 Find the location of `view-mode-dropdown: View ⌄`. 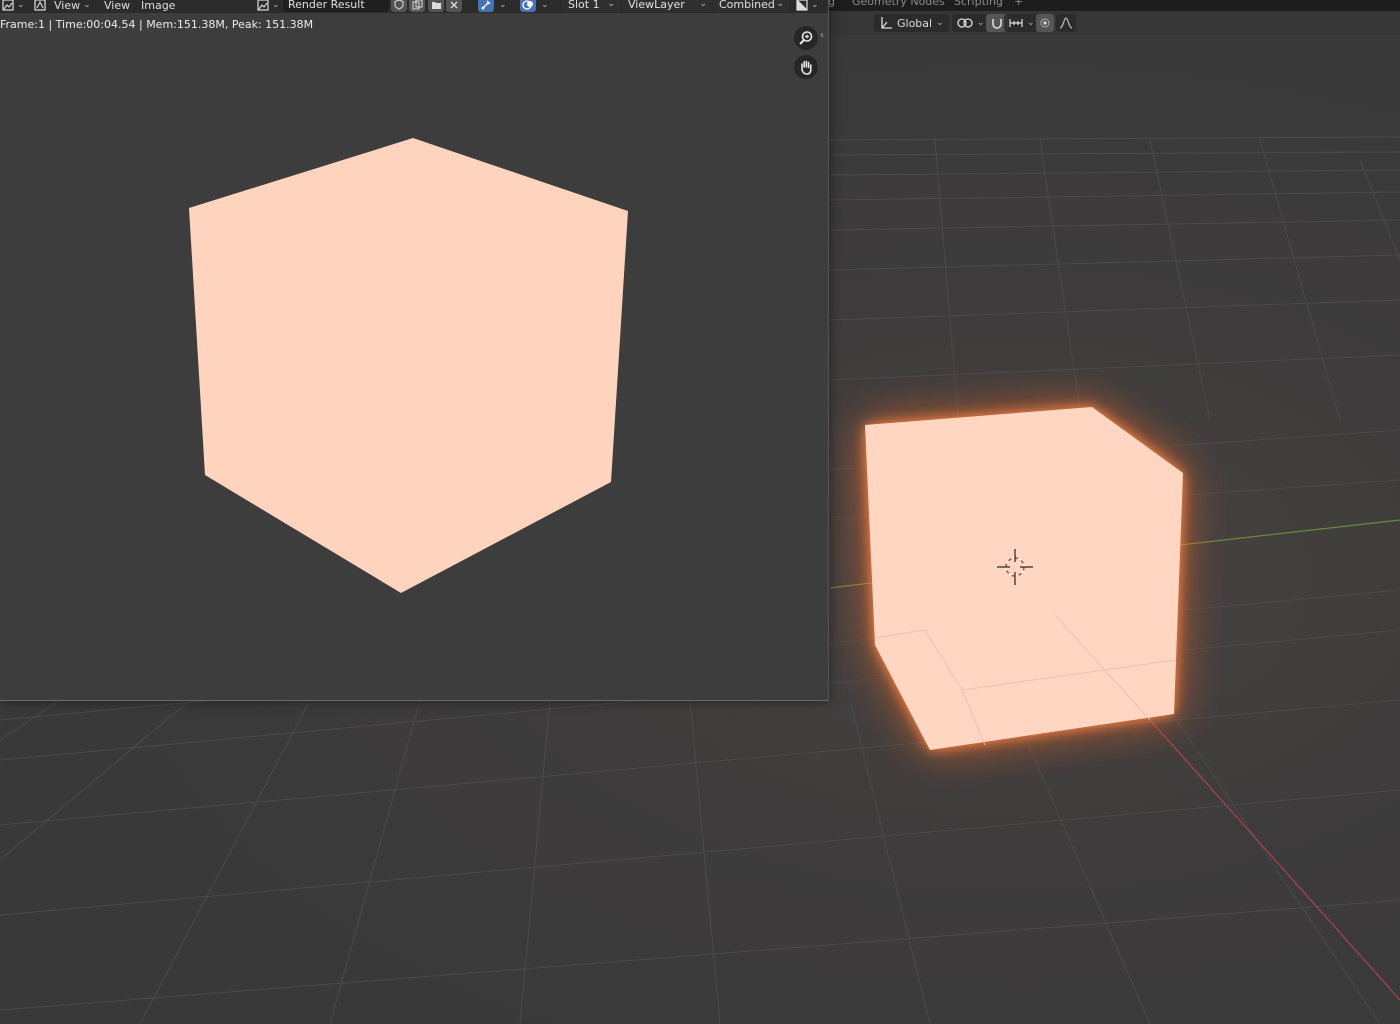

view-mode-dropdown: View ⌄ is located at coordinates (62, 6).